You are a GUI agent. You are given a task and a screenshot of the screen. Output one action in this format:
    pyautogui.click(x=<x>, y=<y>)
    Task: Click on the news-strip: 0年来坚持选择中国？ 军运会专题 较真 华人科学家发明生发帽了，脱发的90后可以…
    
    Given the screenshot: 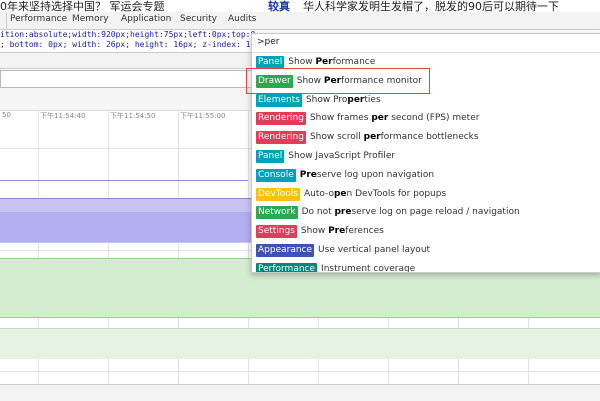 What is the action you would take?
    pyautogui.click(x=300, y=6)
    